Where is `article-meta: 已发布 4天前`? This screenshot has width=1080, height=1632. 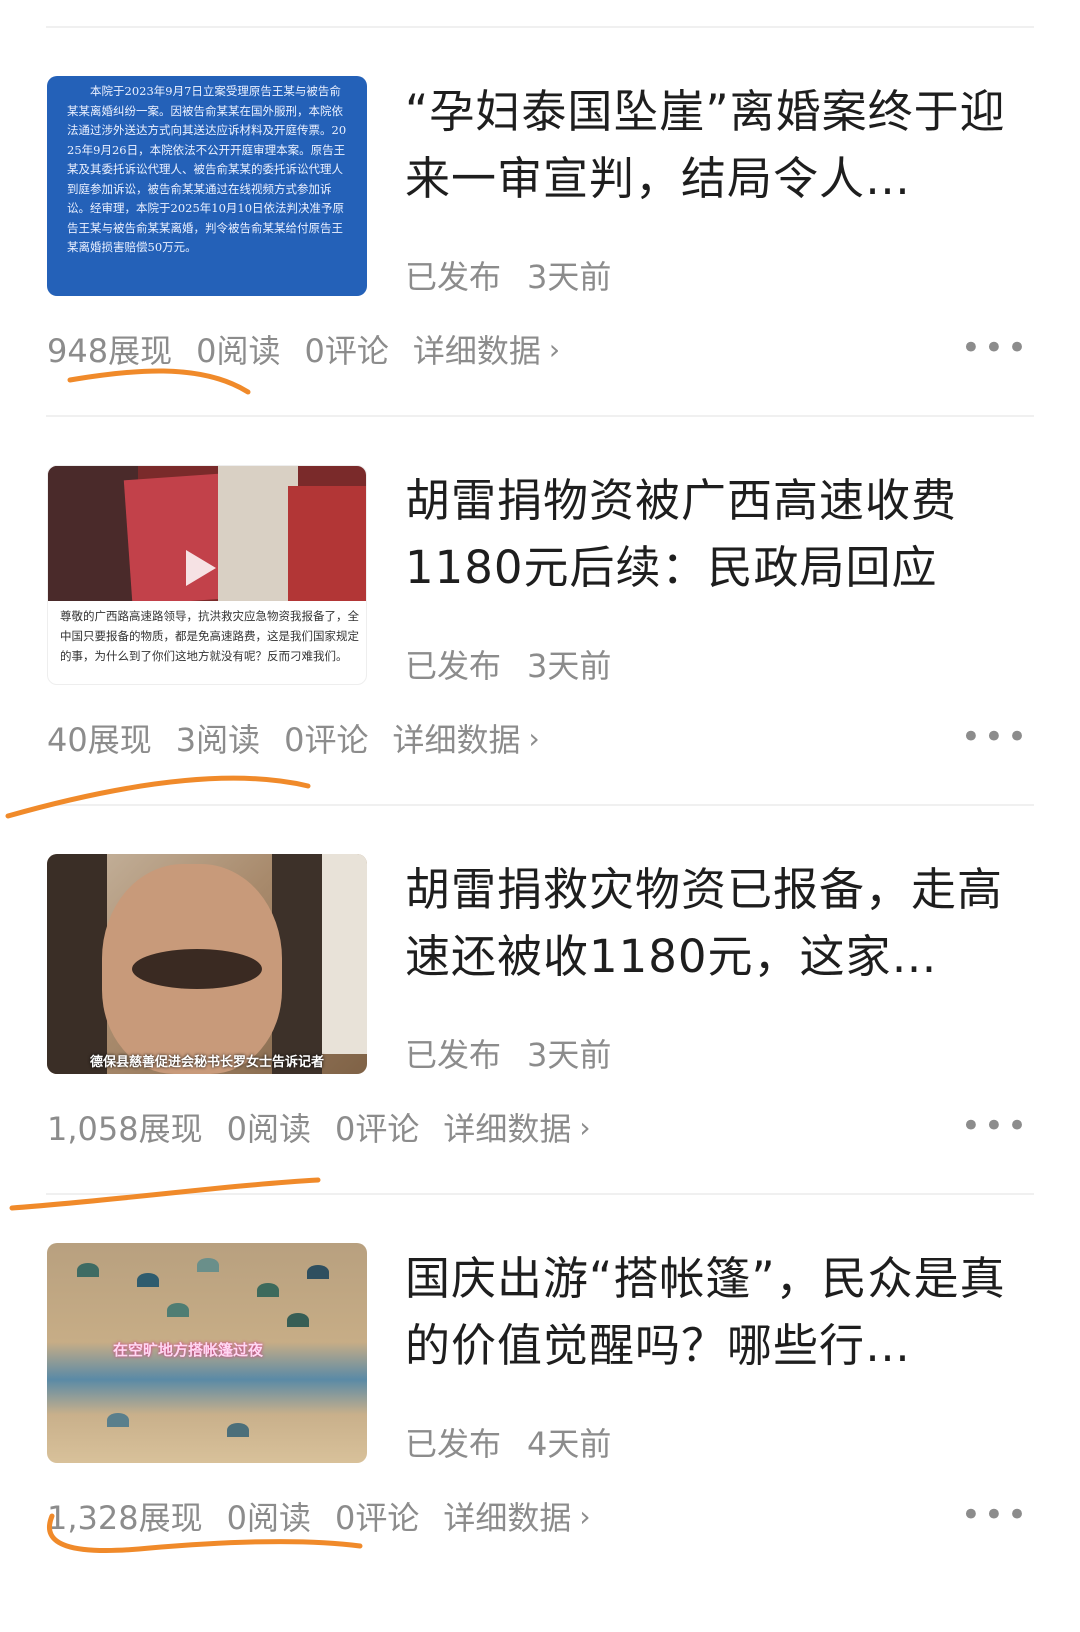
article-meta: 已发布 4天前 is located at coordinates (508, 1442).